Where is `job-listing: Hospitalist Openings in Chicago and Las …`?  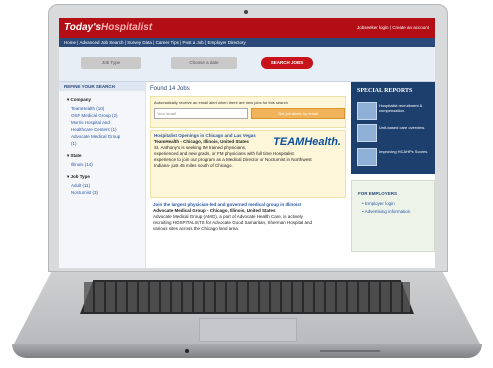 job-listing: Hospitalist Openings in Chicago and Las … is located at coordinates (248, 164).